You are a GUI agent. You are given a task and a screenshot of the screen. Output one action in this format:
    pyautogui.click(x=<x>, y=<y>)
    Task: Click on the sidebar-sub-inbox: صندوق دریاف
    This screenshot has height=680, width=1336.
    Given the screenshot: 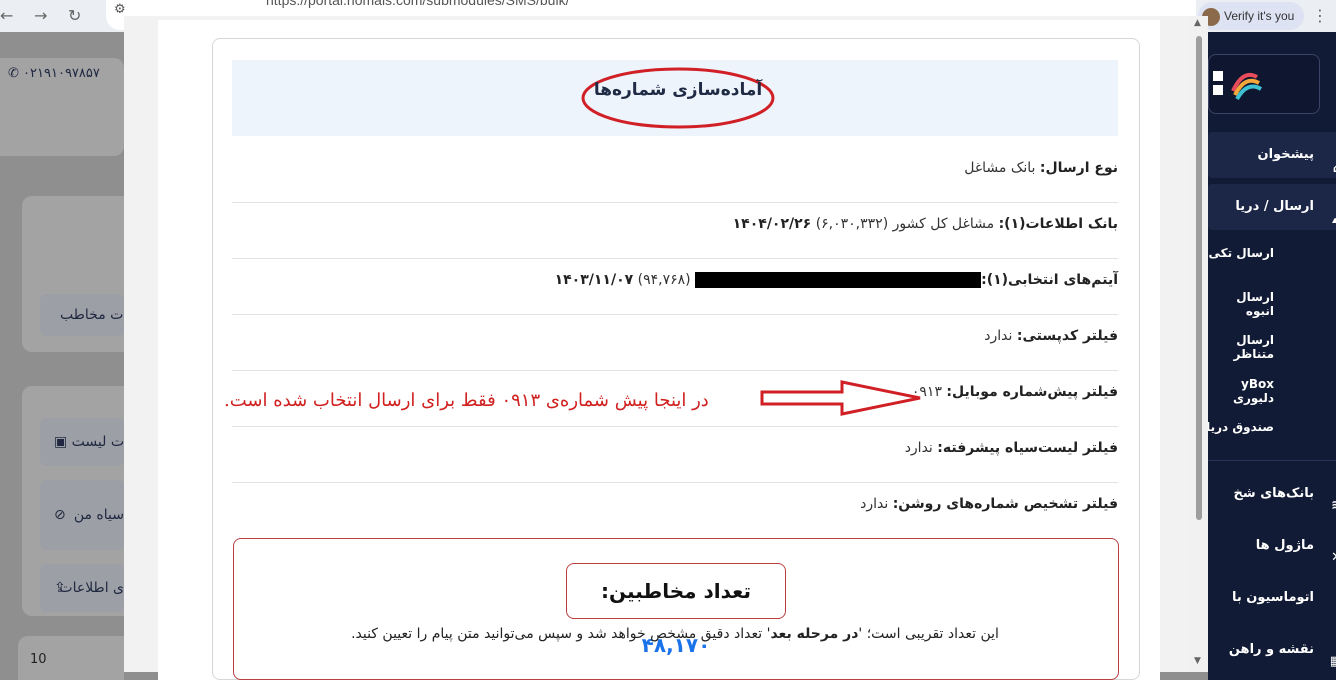 What is the action you would take?
    pyautogui.click(x=1241, y=427)
    